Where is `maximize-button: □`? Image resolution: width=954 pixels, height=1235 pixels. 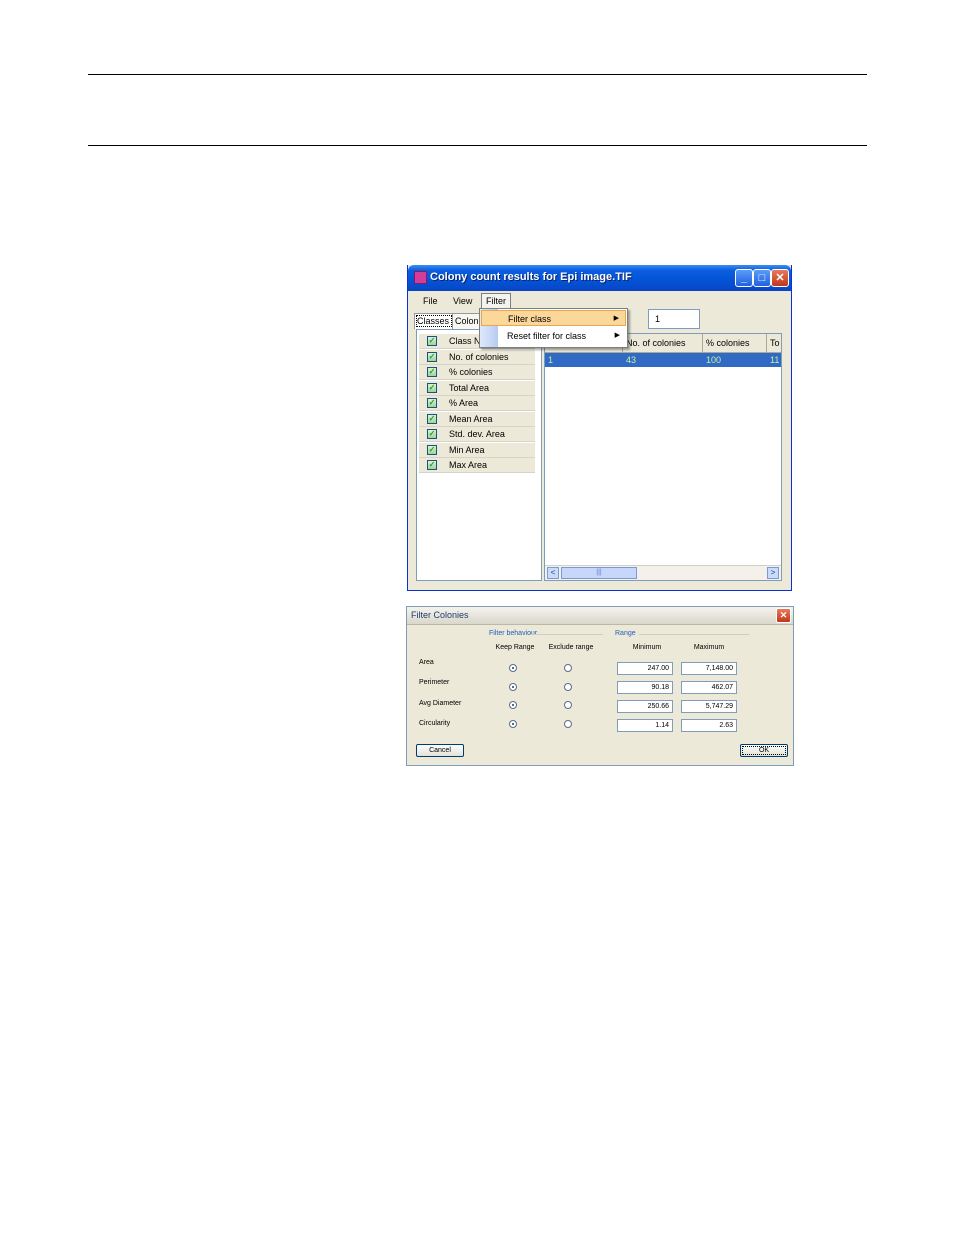 maximize-button: □ is located at coordinates (762, 278).